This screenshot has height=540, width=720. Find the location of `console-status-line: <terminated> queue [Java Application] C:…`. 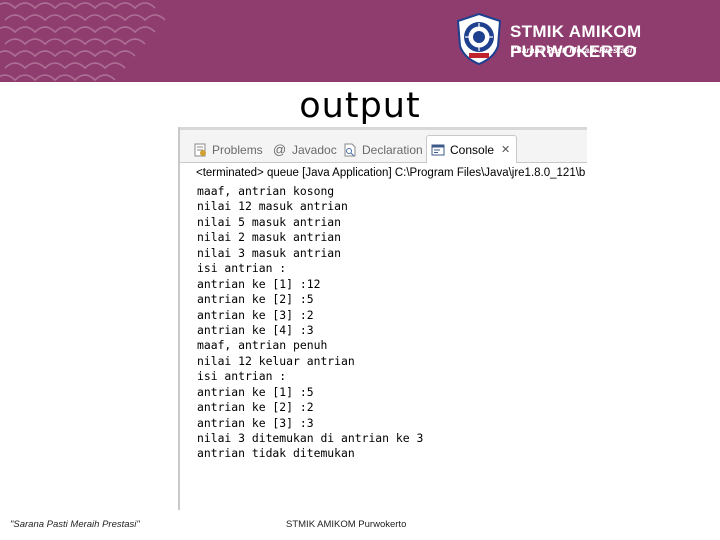

console-status-line: <terminated> queue [Java Application] C:… is located at coordinates (391, 173).